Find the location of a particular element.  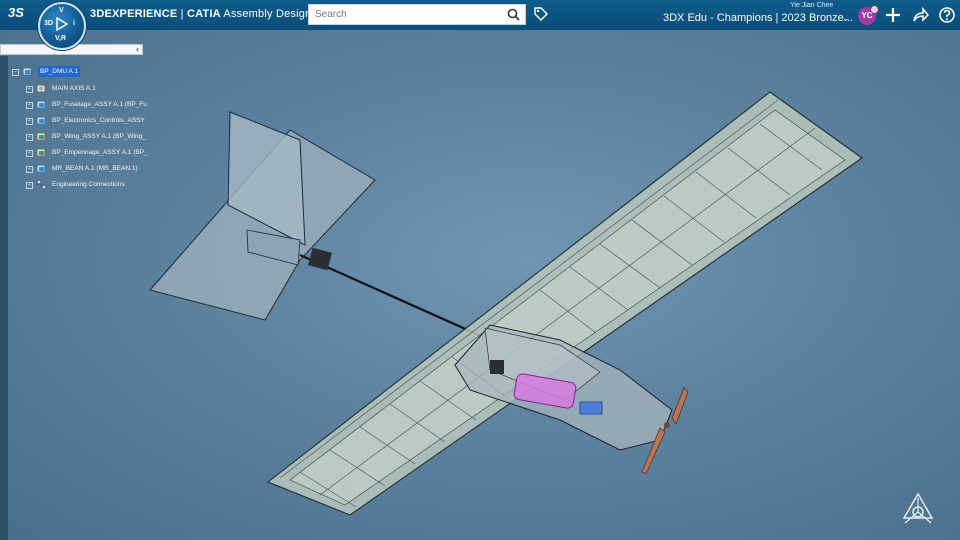

compass-bottom: V,R is located at coordinates (60, 38).